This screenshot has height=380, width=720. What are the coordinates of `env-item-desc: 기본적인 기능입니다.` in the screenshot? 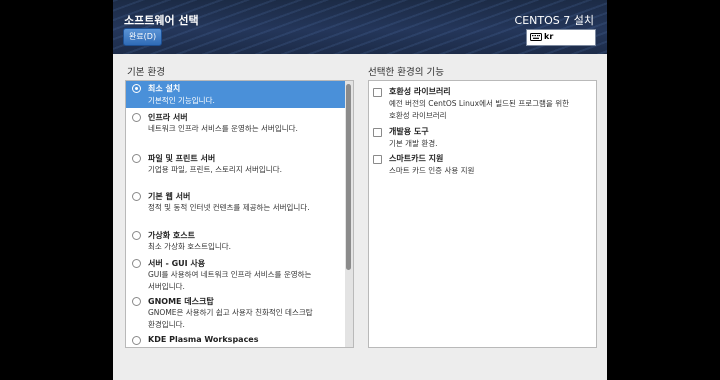 It's located at (181, 100).